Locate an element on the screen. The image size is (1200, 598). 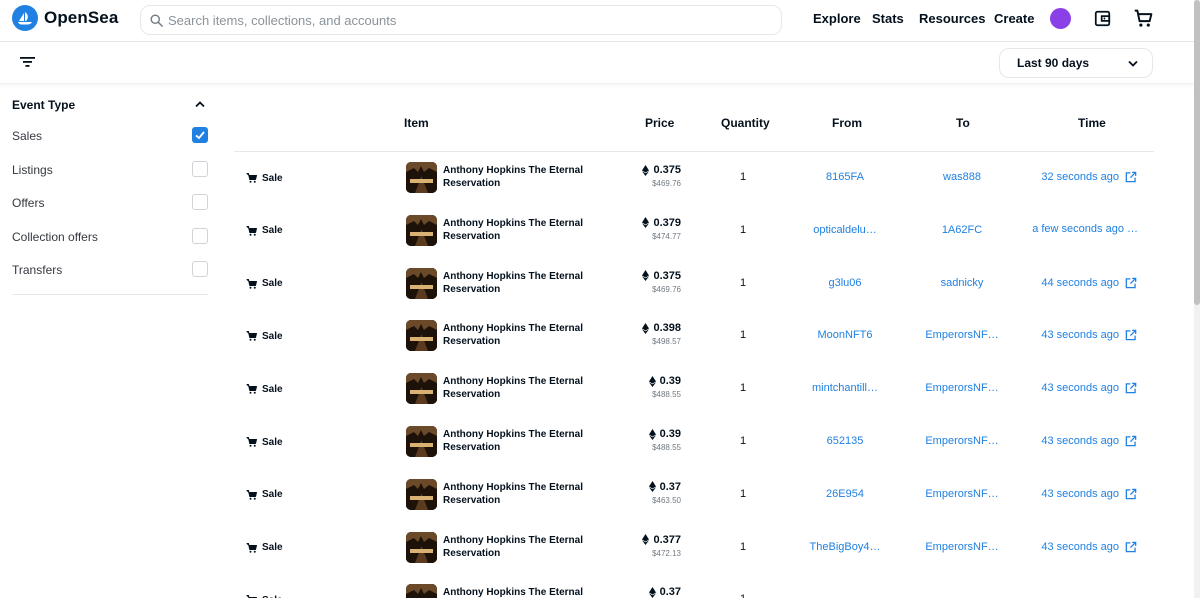
from-account-link: 8165FA is located at coordinates (845, 177).